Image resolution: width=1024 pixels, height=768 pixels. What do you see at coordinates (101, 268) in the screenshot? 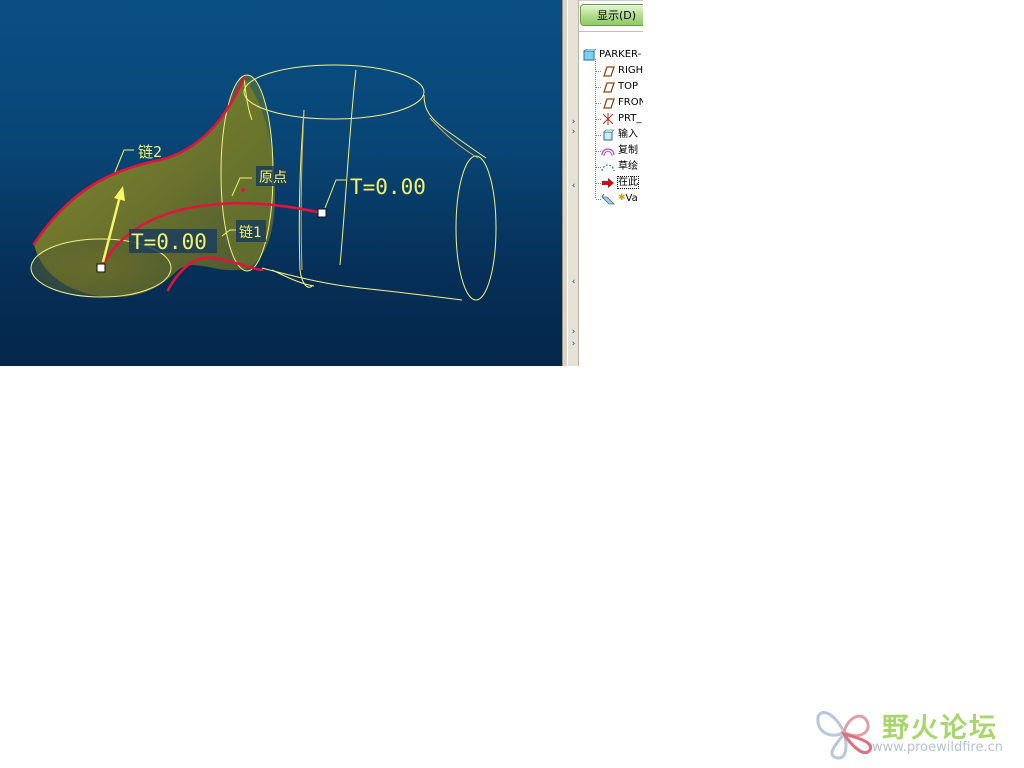
I see `drag-handle-left` at bounding box center [101, 268].